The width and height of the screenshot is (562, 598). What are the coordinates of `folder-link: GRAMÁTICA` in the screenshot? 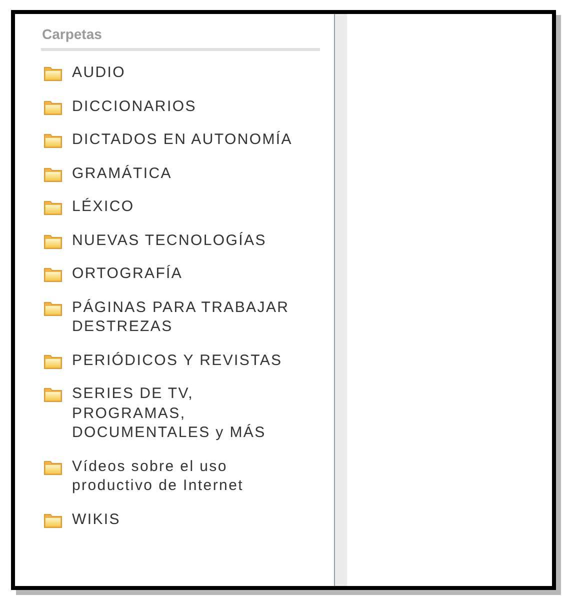 It's located at (183, 173).